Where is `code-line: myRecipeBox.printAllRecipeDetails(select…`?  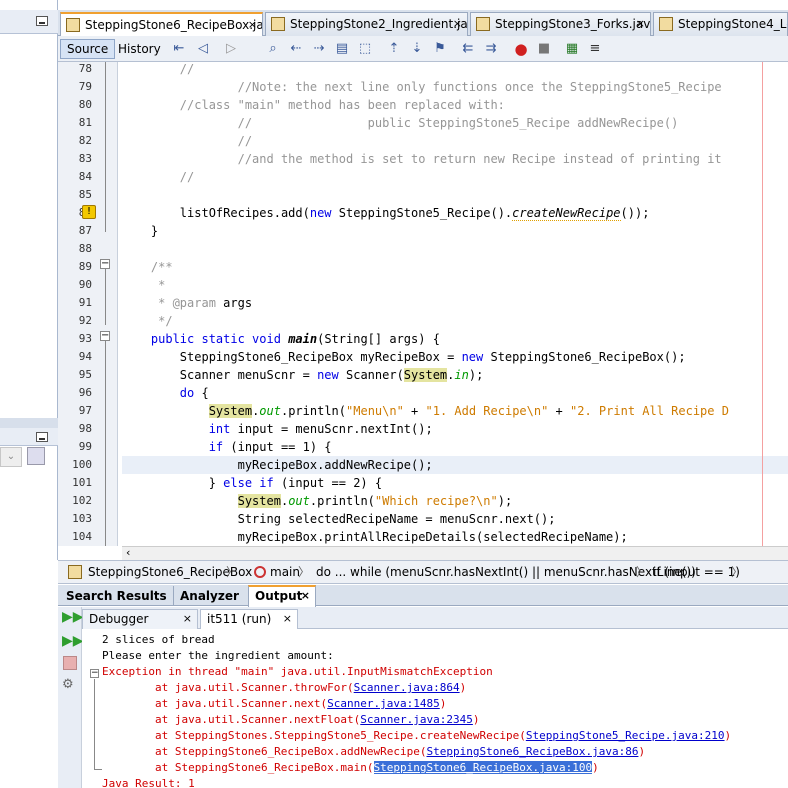 code-line: myRecipeBox.printAllRecipeDetails(select… is located at coordinates (375, 537).